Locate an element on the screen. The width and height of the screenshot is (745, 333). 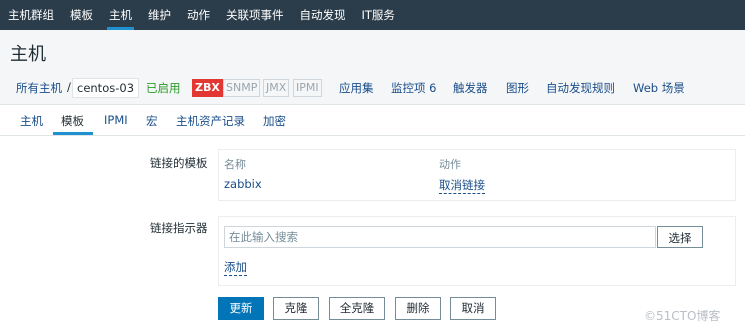
unlink-template-link: 取消链接 is located at coordinates (462, 185).